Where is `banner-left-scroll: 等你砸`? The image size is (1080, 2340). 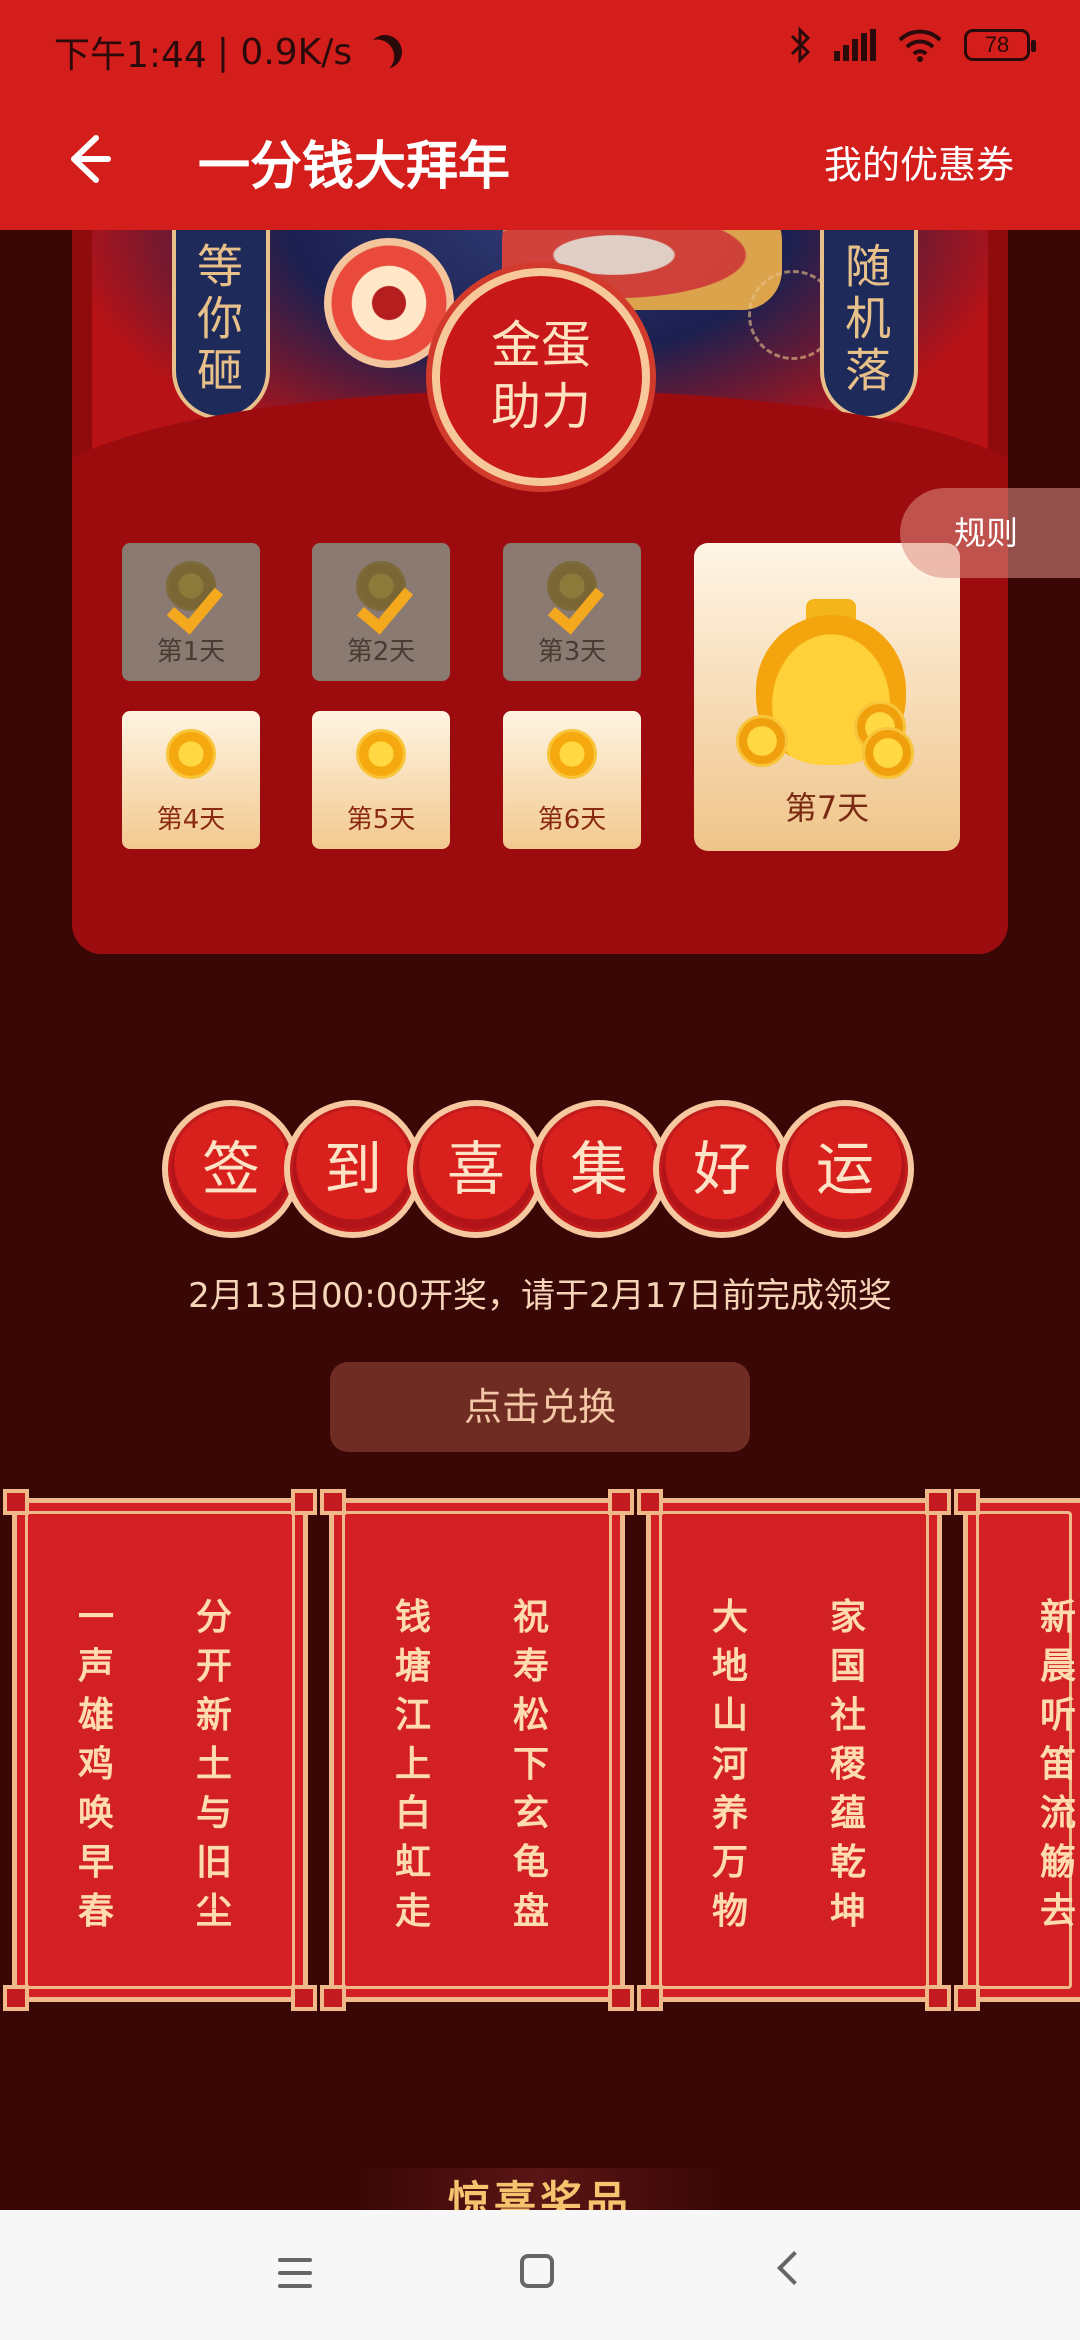
banner-left-scroll: 等你砸 is located at coordinates (221, 315).